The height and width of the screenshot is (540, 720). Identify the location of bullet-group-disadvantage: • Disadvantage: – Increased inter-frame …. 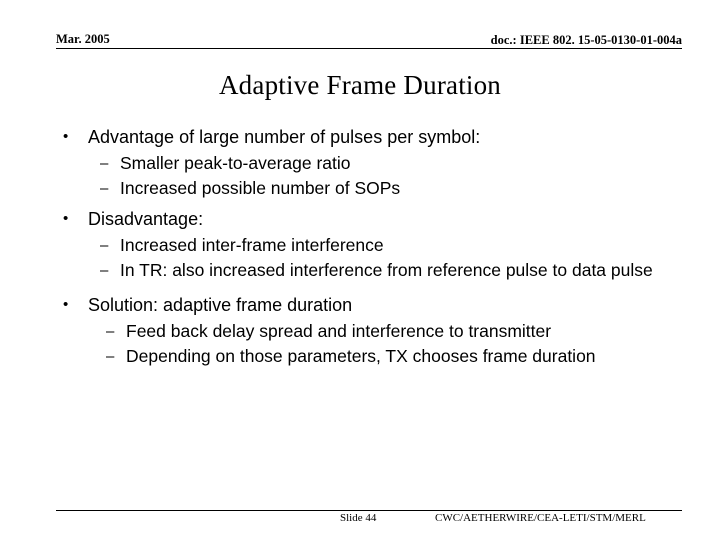
(371, 244).